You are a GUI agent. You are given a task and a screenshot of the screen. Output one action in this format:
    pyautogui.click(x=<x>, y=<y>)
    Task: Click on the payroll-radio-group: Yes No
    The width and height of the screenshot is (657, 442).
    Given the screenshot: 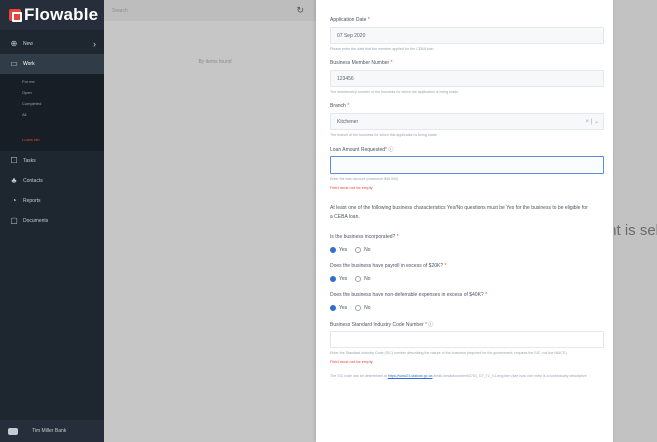 What is the action you would take?
    pyautogui.click(x=467, y=279)
    